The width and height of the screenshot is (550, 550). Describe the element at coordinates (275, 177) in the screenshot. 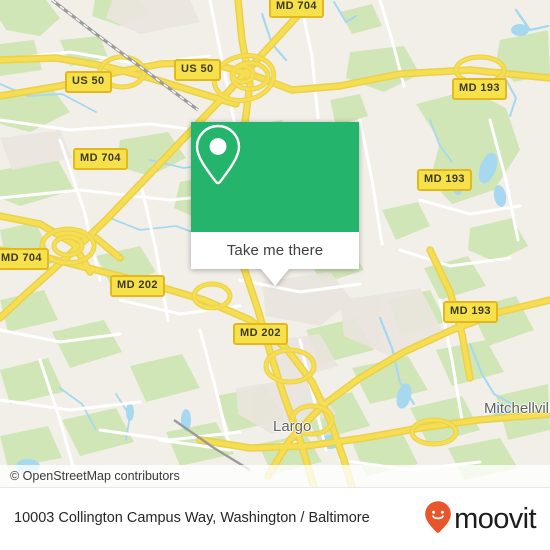

I see `callout-header` at that location.